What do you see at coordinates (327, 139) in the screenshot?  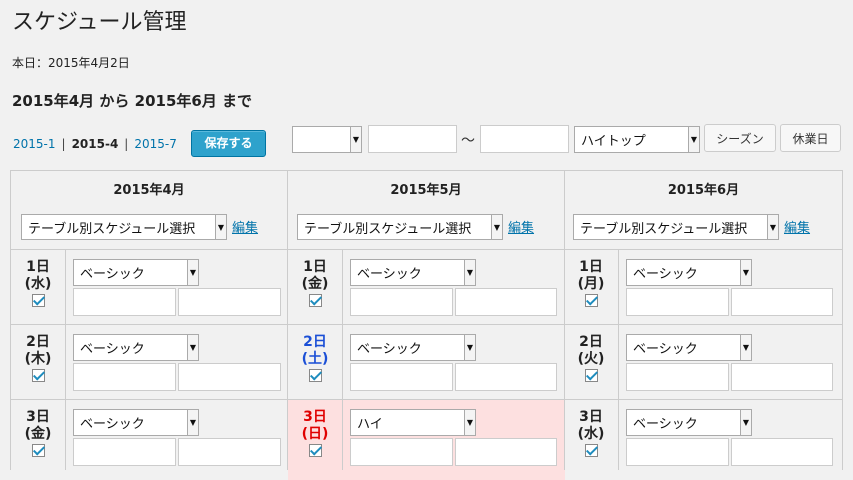 I see `filter-select: ▼` at bounding box center [327, 139].